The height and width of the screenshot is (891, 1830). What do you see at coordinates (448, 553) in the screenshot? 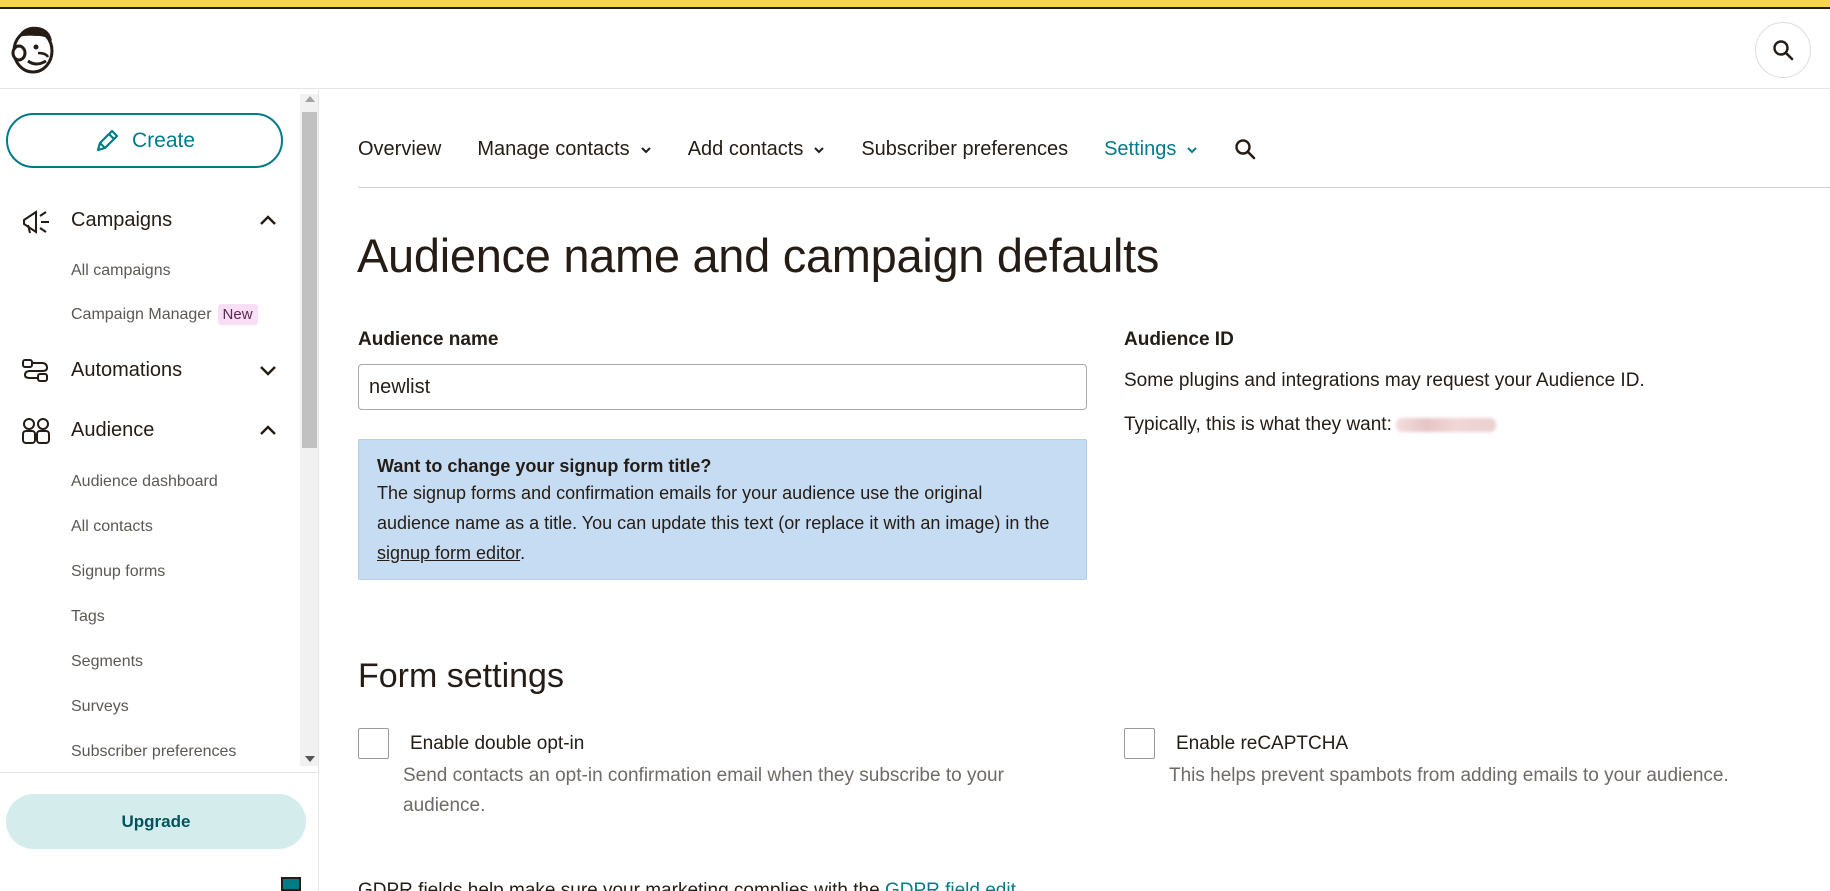
I see `signup-form-editor-link: signup form editor` at bounding box center [448, 553].